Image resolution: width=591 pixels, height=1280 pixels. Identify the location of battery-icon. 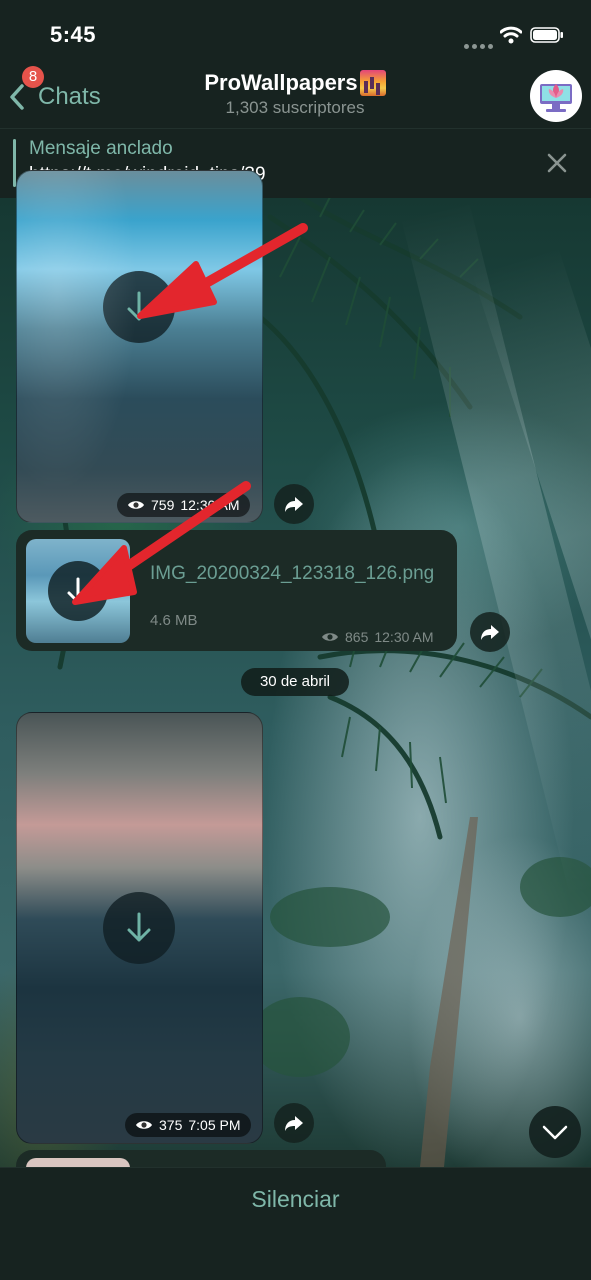
(546, 35).